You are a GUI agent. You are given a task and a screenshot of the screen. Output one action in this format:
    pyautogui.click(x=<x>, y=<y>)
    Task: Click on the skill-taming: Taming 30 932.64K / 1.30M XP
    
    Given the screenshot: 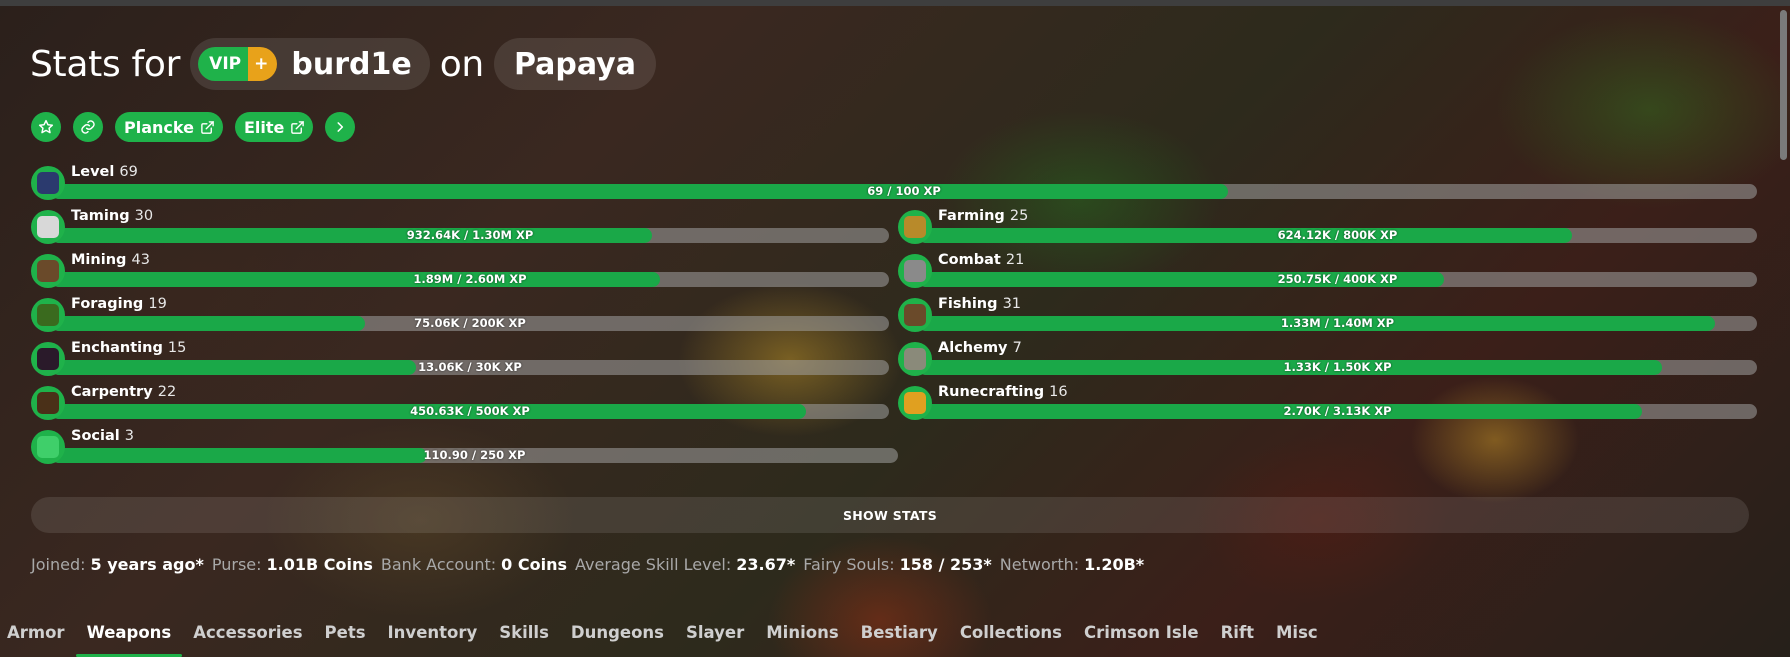 What is the action you would take?
    pyautogui.click(x=460, y=227)
    